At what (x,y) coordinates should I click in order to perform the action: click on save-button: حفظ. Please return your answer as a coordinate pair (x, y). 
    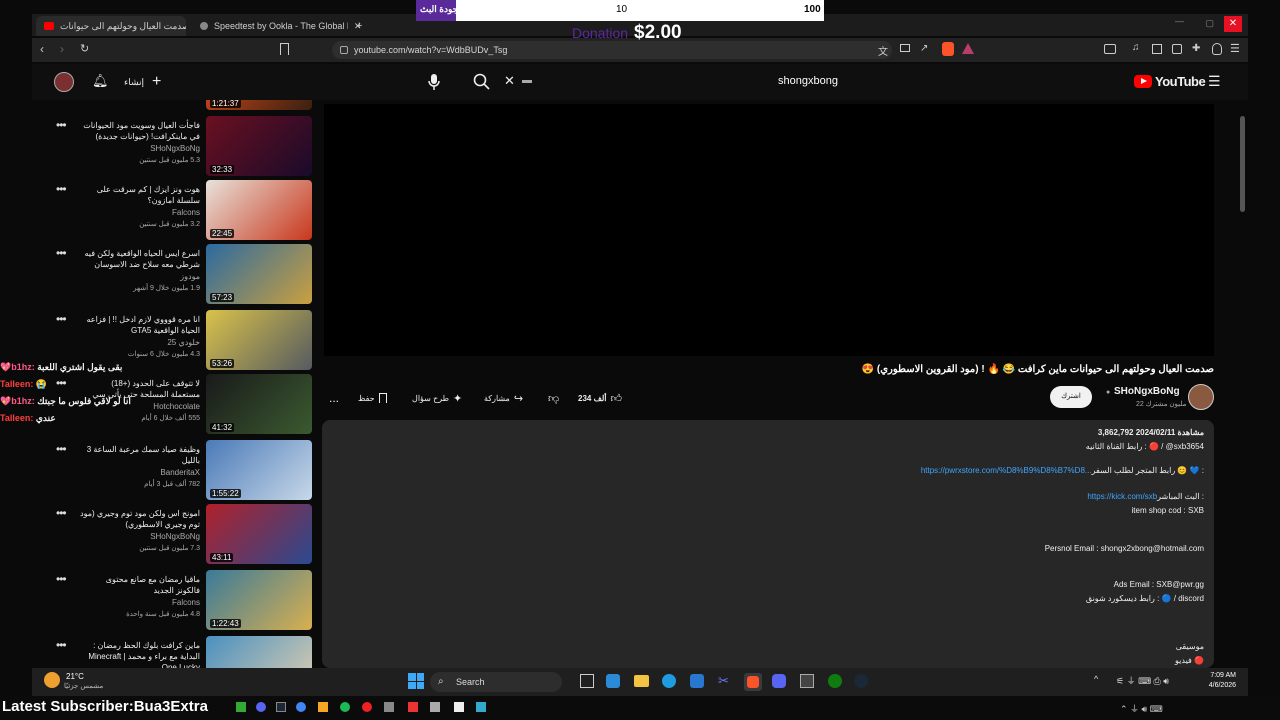
    Looking at the image, I should click on (372, 398).